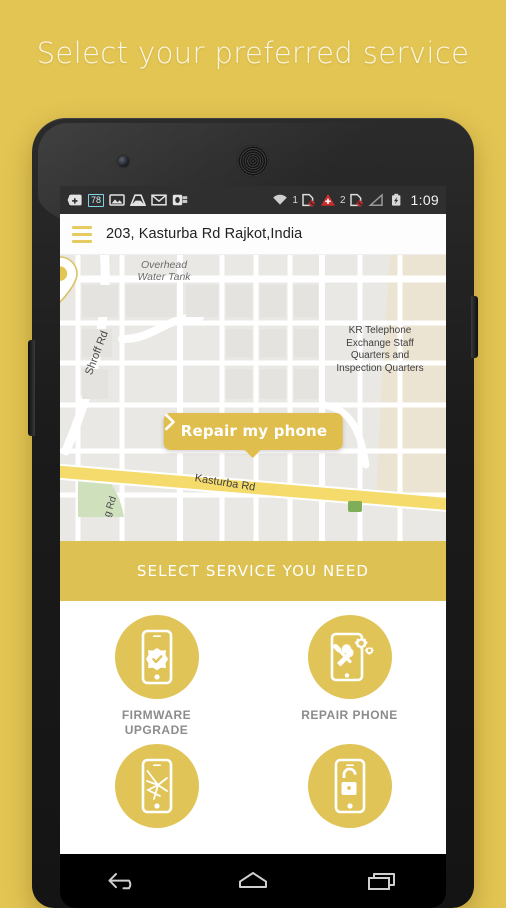  Describe the element at coordinates (424, 200) in the screenshot. I see `status-bar-clock: 1:09` at that location.